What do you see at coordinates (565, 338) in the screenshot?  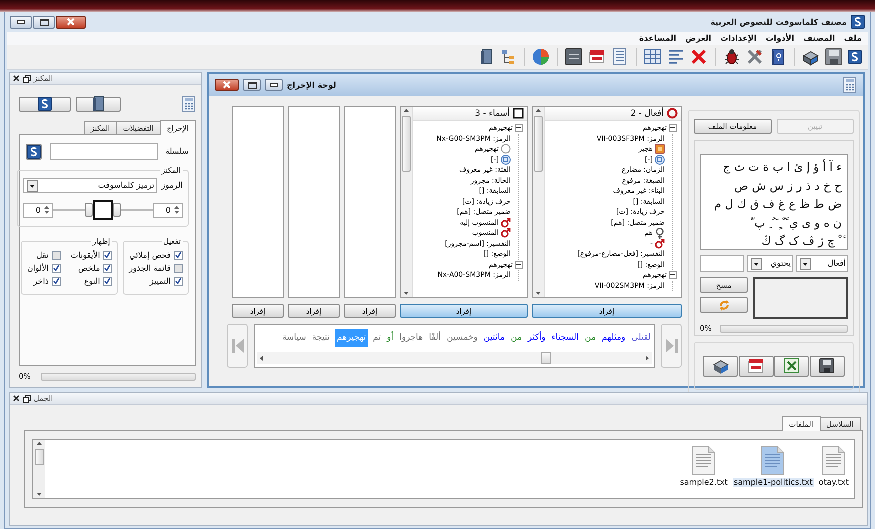 I see `word: السجناء` at bounding box center [565, 338].